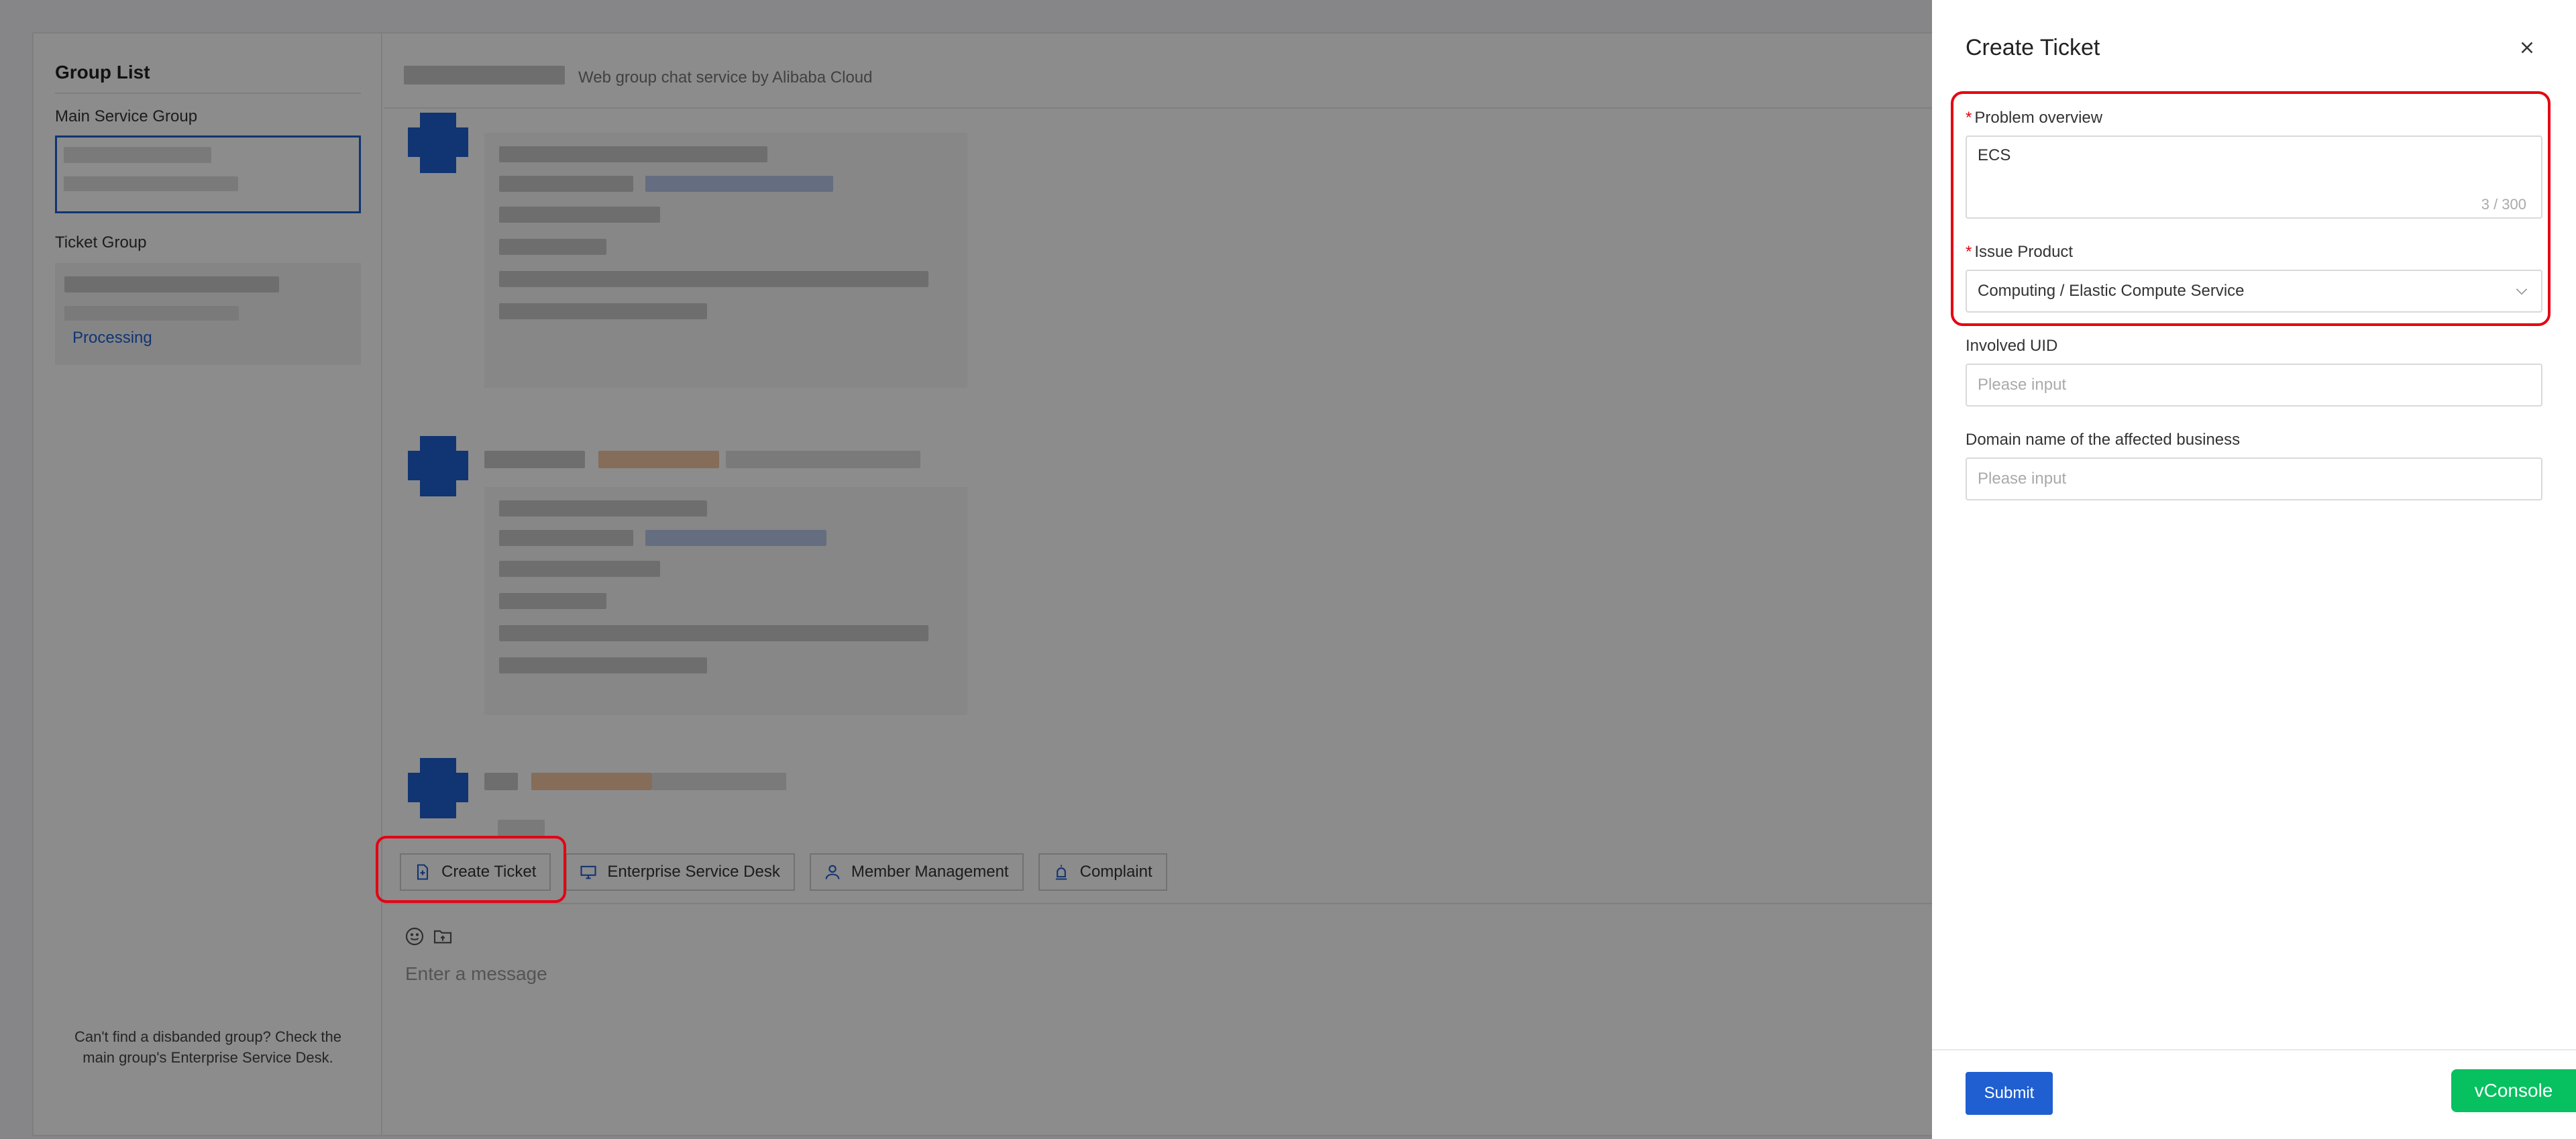 This screenshot has height=1139, width=2576. I want to click on affected-domain-input: Please input, so click(2254, 478).